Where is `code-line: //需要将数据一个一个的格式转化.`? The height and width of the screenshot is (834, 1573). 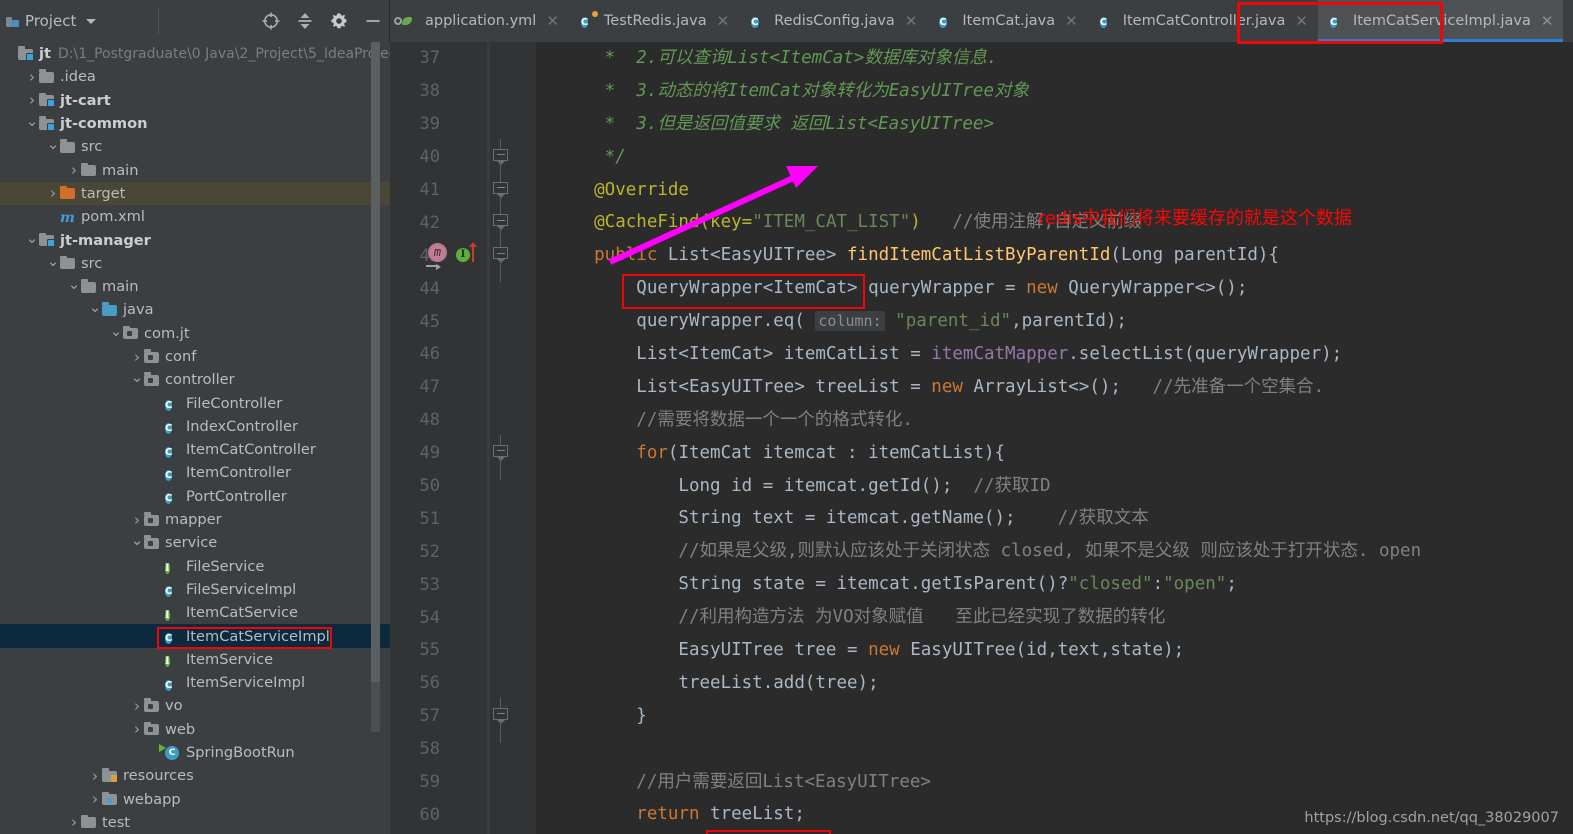 code-line: //需要将数据一个一个的格式转化. is located at coordinates (1054, 420).